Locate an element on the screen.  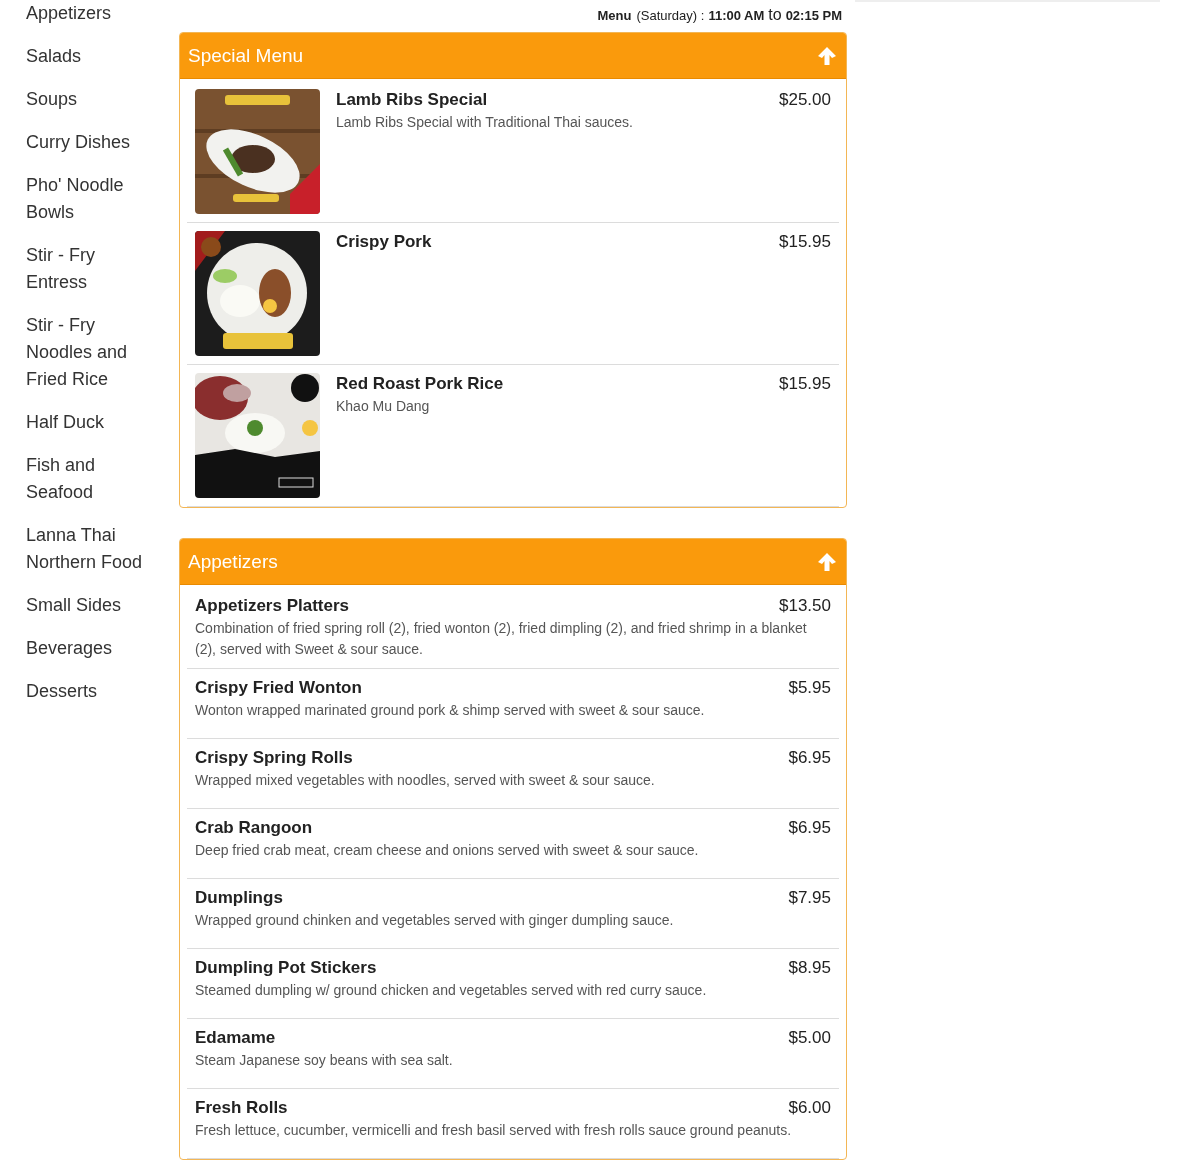
item-price: $5.95 is located at coordinates (809, 688).